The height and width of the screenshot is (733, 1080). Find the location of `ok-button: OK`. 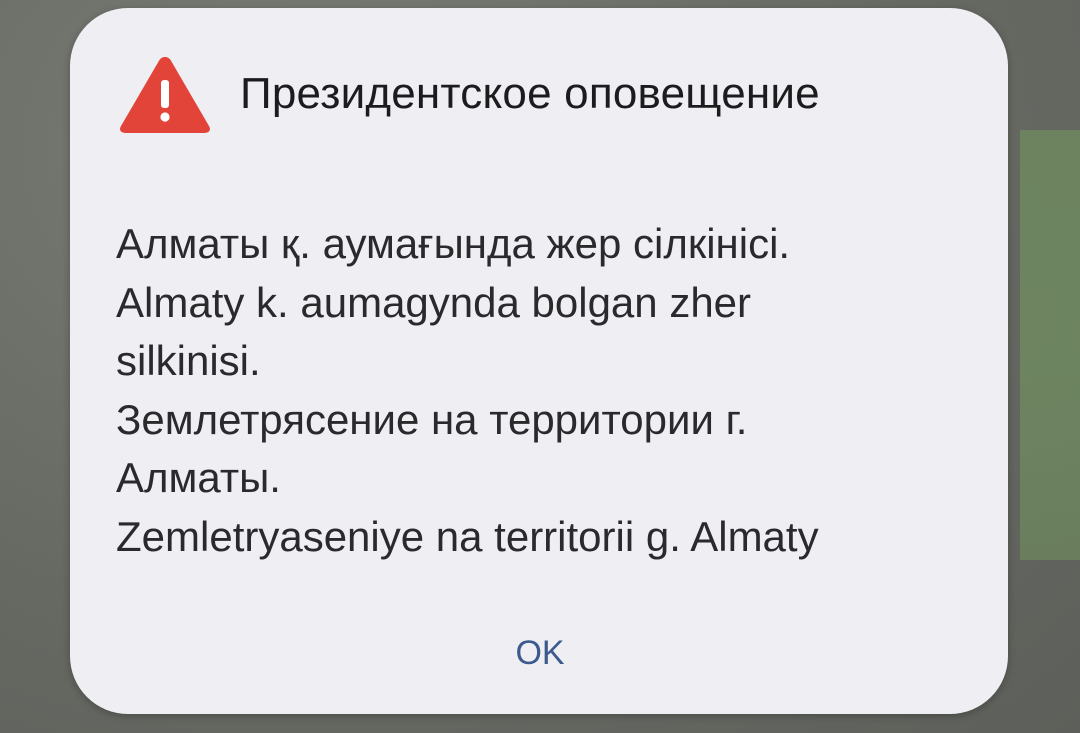

ok-button: OK is located at coordinates (540, 653).